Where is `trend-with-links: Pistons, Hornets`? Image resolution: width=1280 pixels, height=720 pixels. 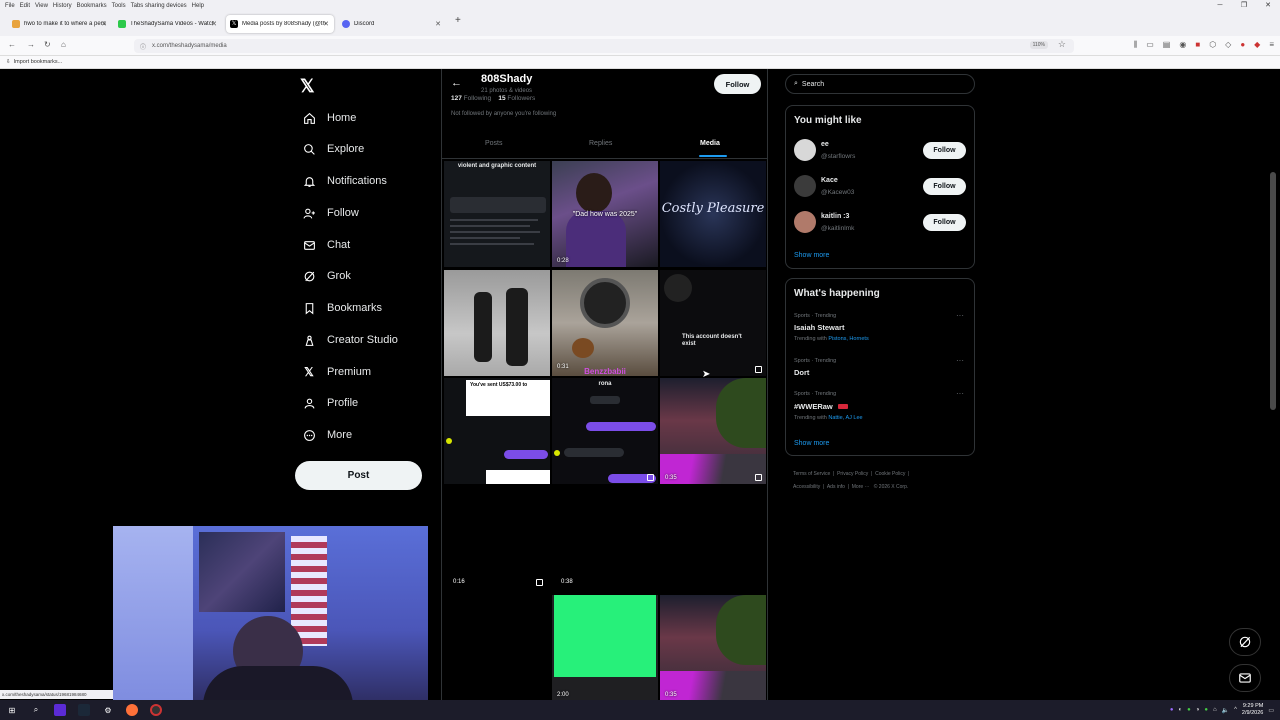 trend-with-links: Pistons, Hornets is located at coordinates (848, 339).